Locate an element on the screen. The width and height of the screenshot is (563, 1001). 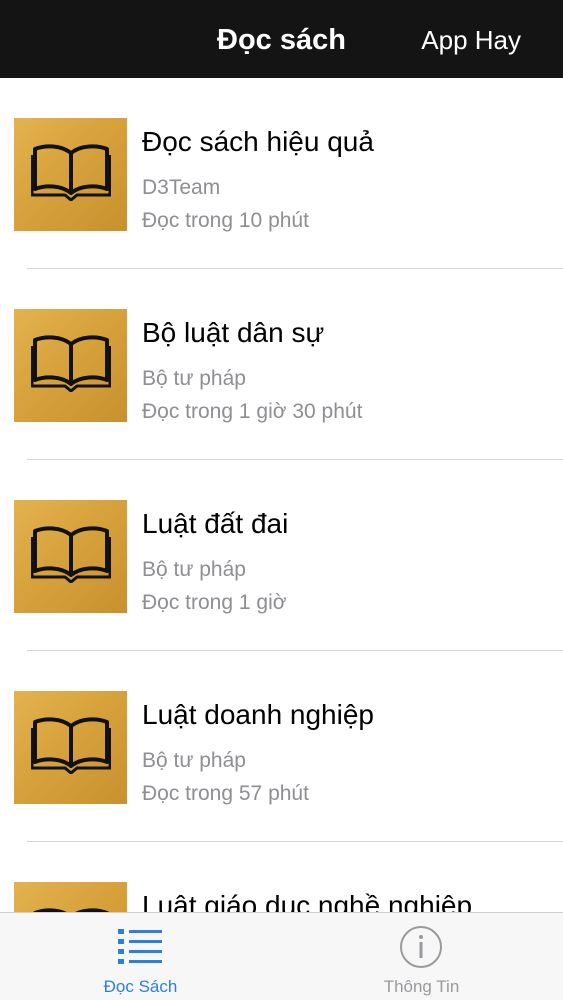
list-icon is located at coordinates (140, 946).